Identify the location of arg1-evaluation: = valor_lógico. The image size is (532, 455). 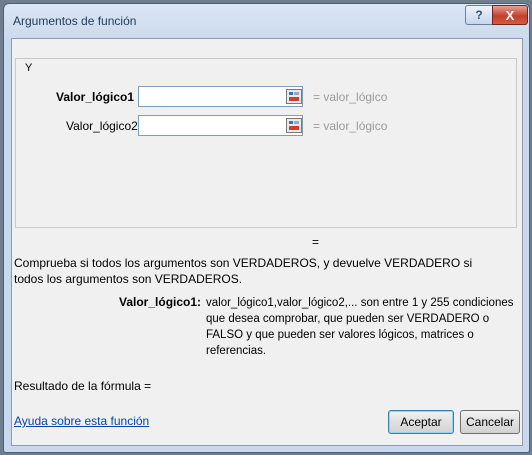
(350, 97).